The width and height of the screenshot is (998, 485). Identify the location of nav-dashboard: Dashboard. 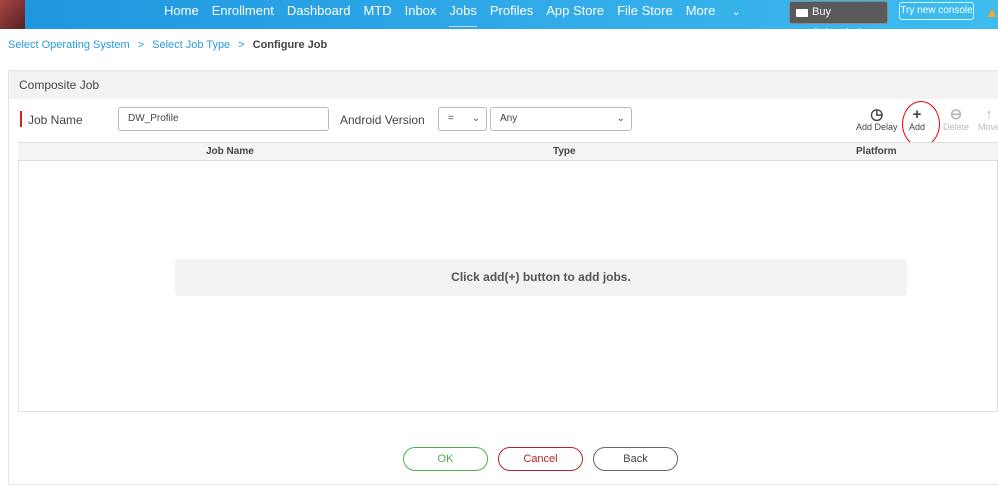
(319, 14).